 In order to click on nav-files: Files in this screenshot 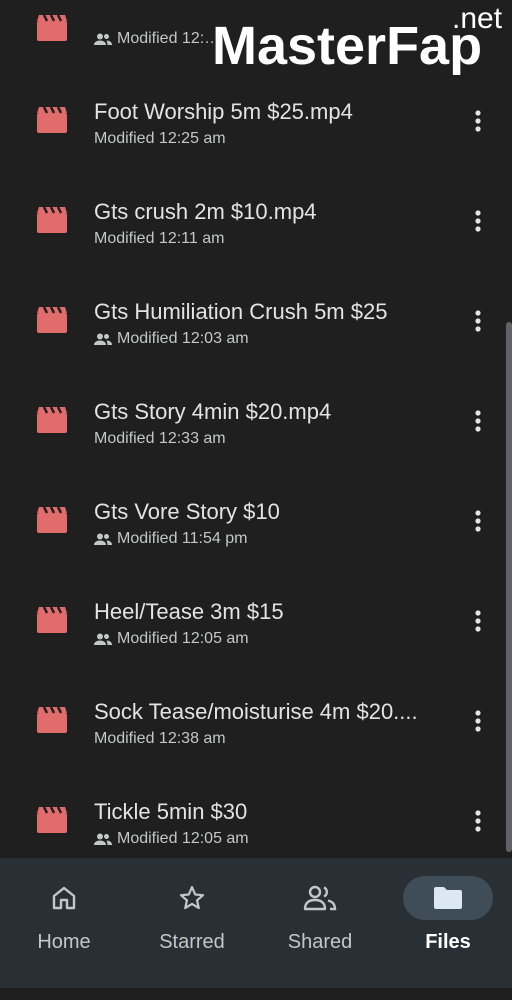, I will do `click(448, 923)`.